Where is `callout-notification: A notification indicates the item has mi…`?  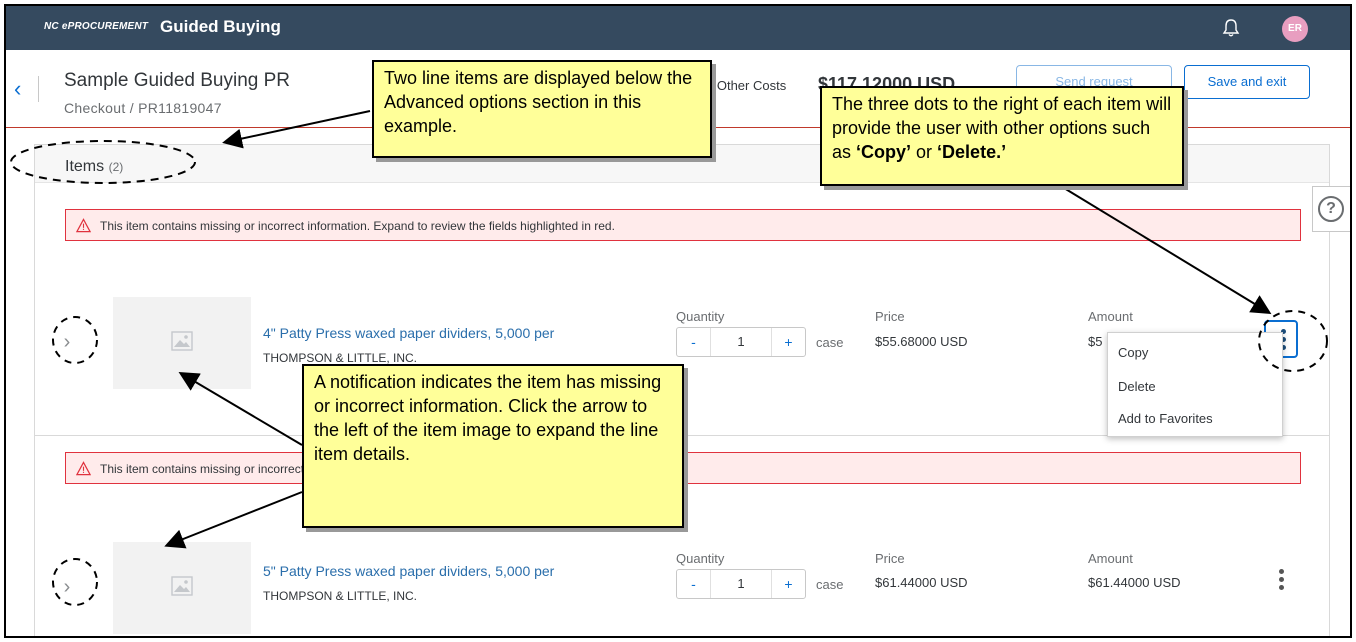 callout-notification: A notification indicates the item has mi… is located at coordinates (493, 446).